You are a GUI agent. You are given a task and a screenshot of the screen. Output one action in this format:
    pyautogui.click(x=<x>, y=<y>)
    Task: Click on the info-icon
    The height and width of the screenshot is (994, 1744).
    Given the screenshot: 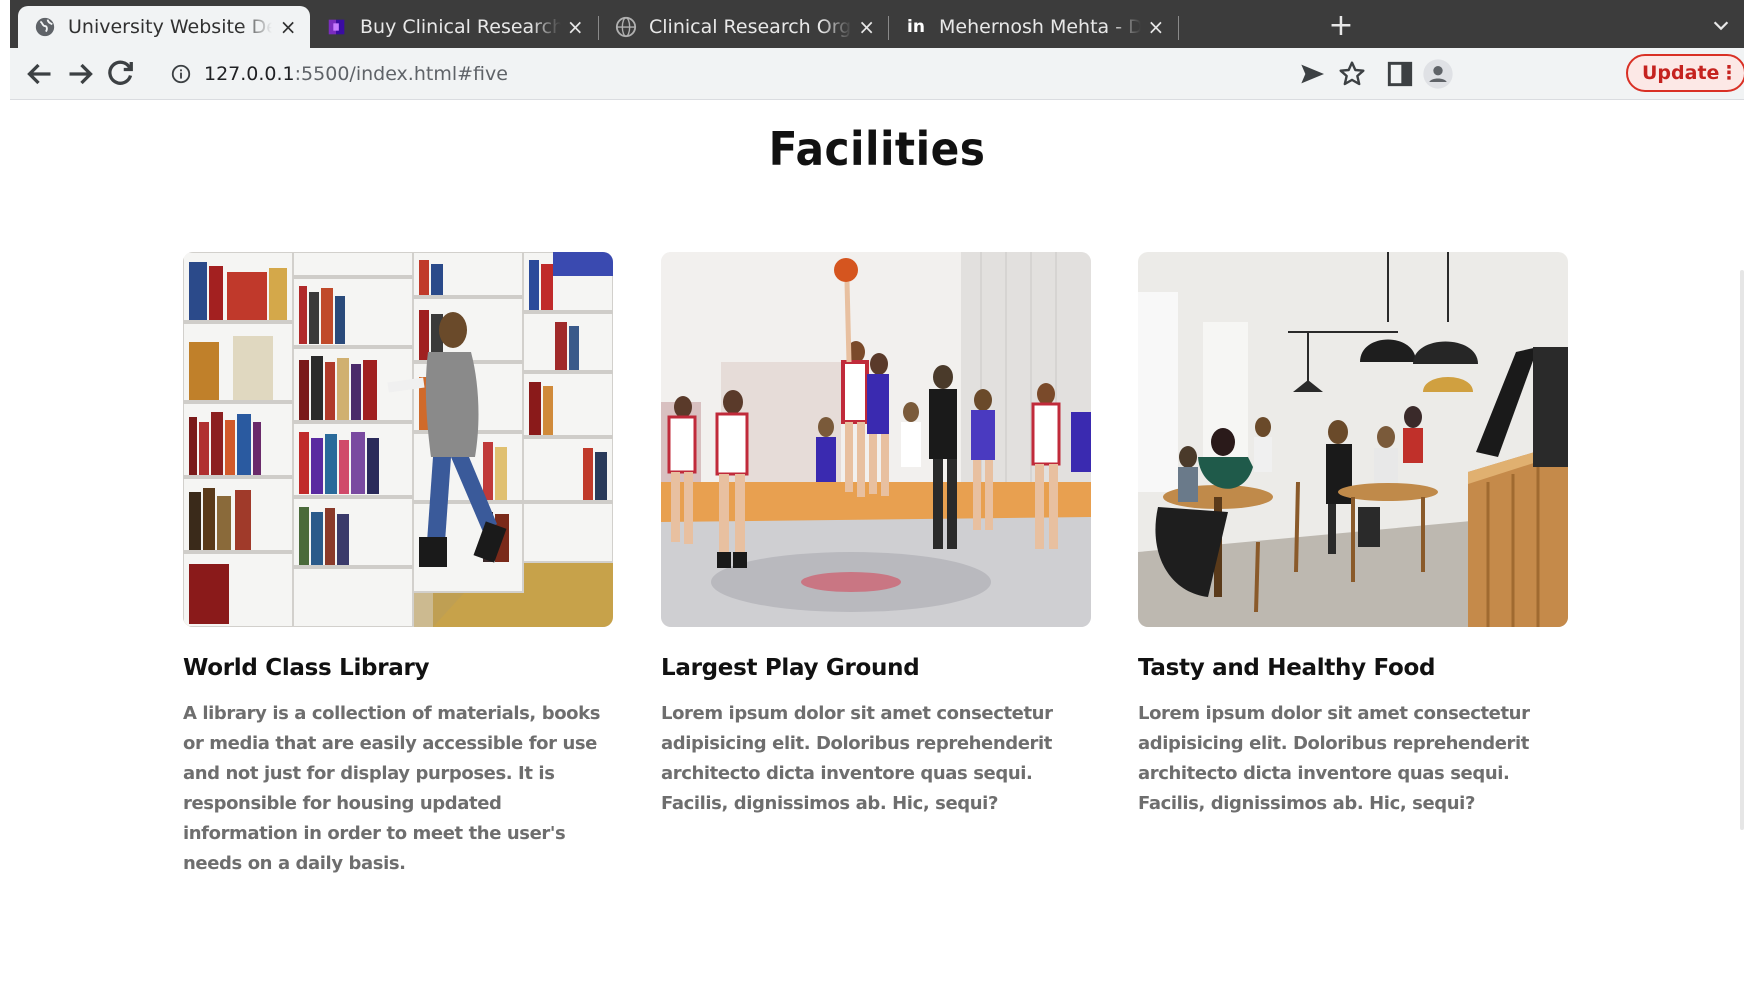 What is the action you would take?
    pyautogui.click(x=181, y=74)
    